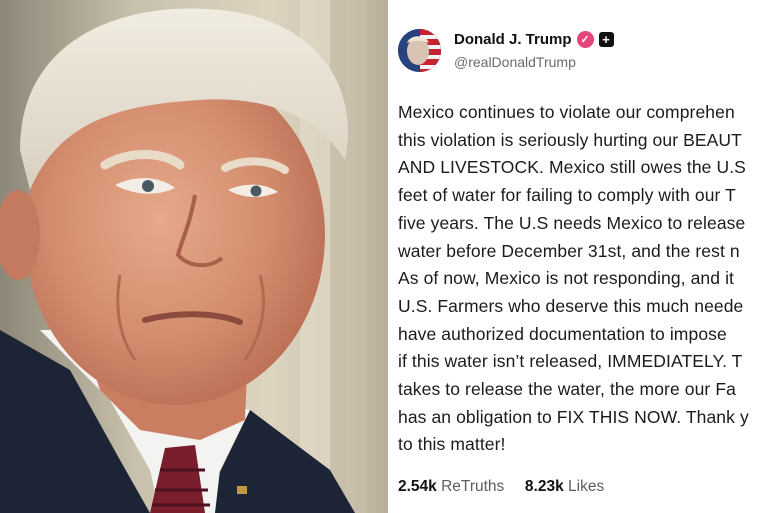  What do you see at coordinates (606, 39) in the screenshot?
I see `plus-badge-icon: +` at bounding box center [606, 39].